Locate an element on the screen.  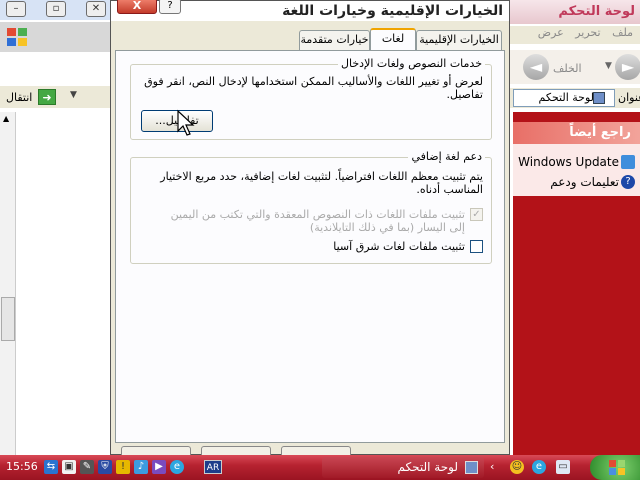
taskbar-button-control-panel: لوحة التحكم is located at coordinates (403, 467).